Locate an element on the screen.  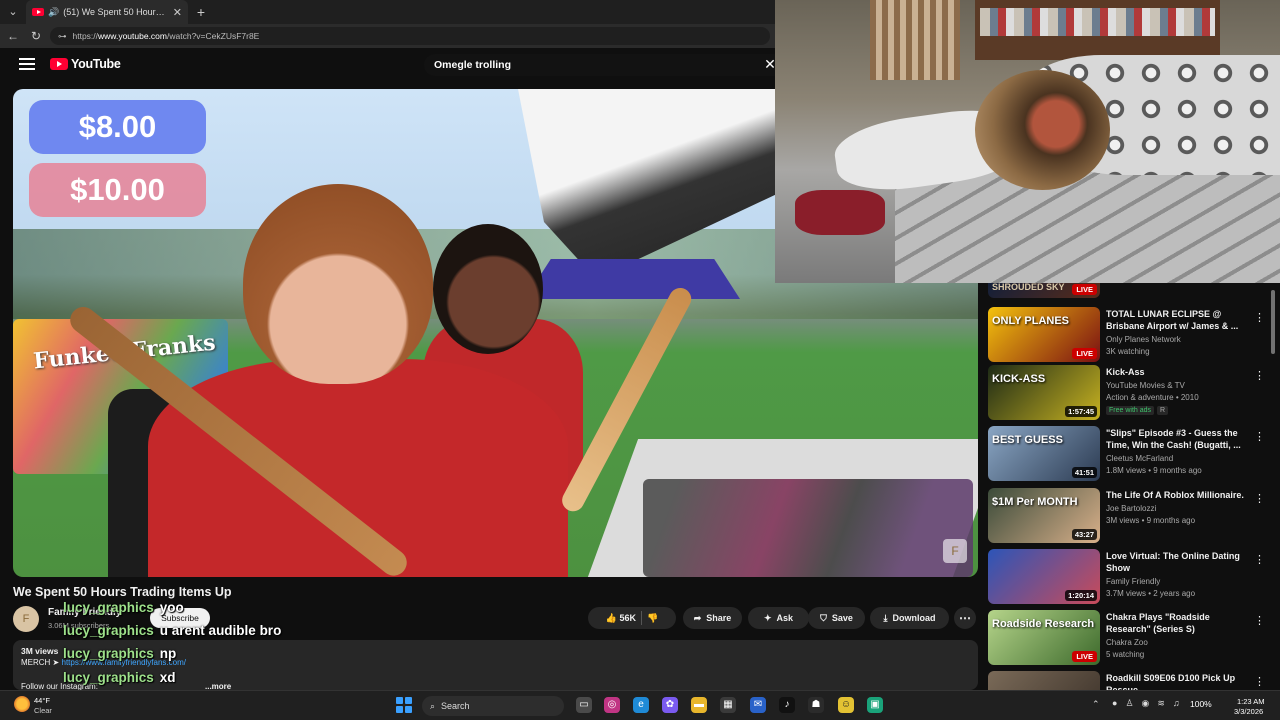
channel-watermark-icon: F is located at coordinates (955, 551).